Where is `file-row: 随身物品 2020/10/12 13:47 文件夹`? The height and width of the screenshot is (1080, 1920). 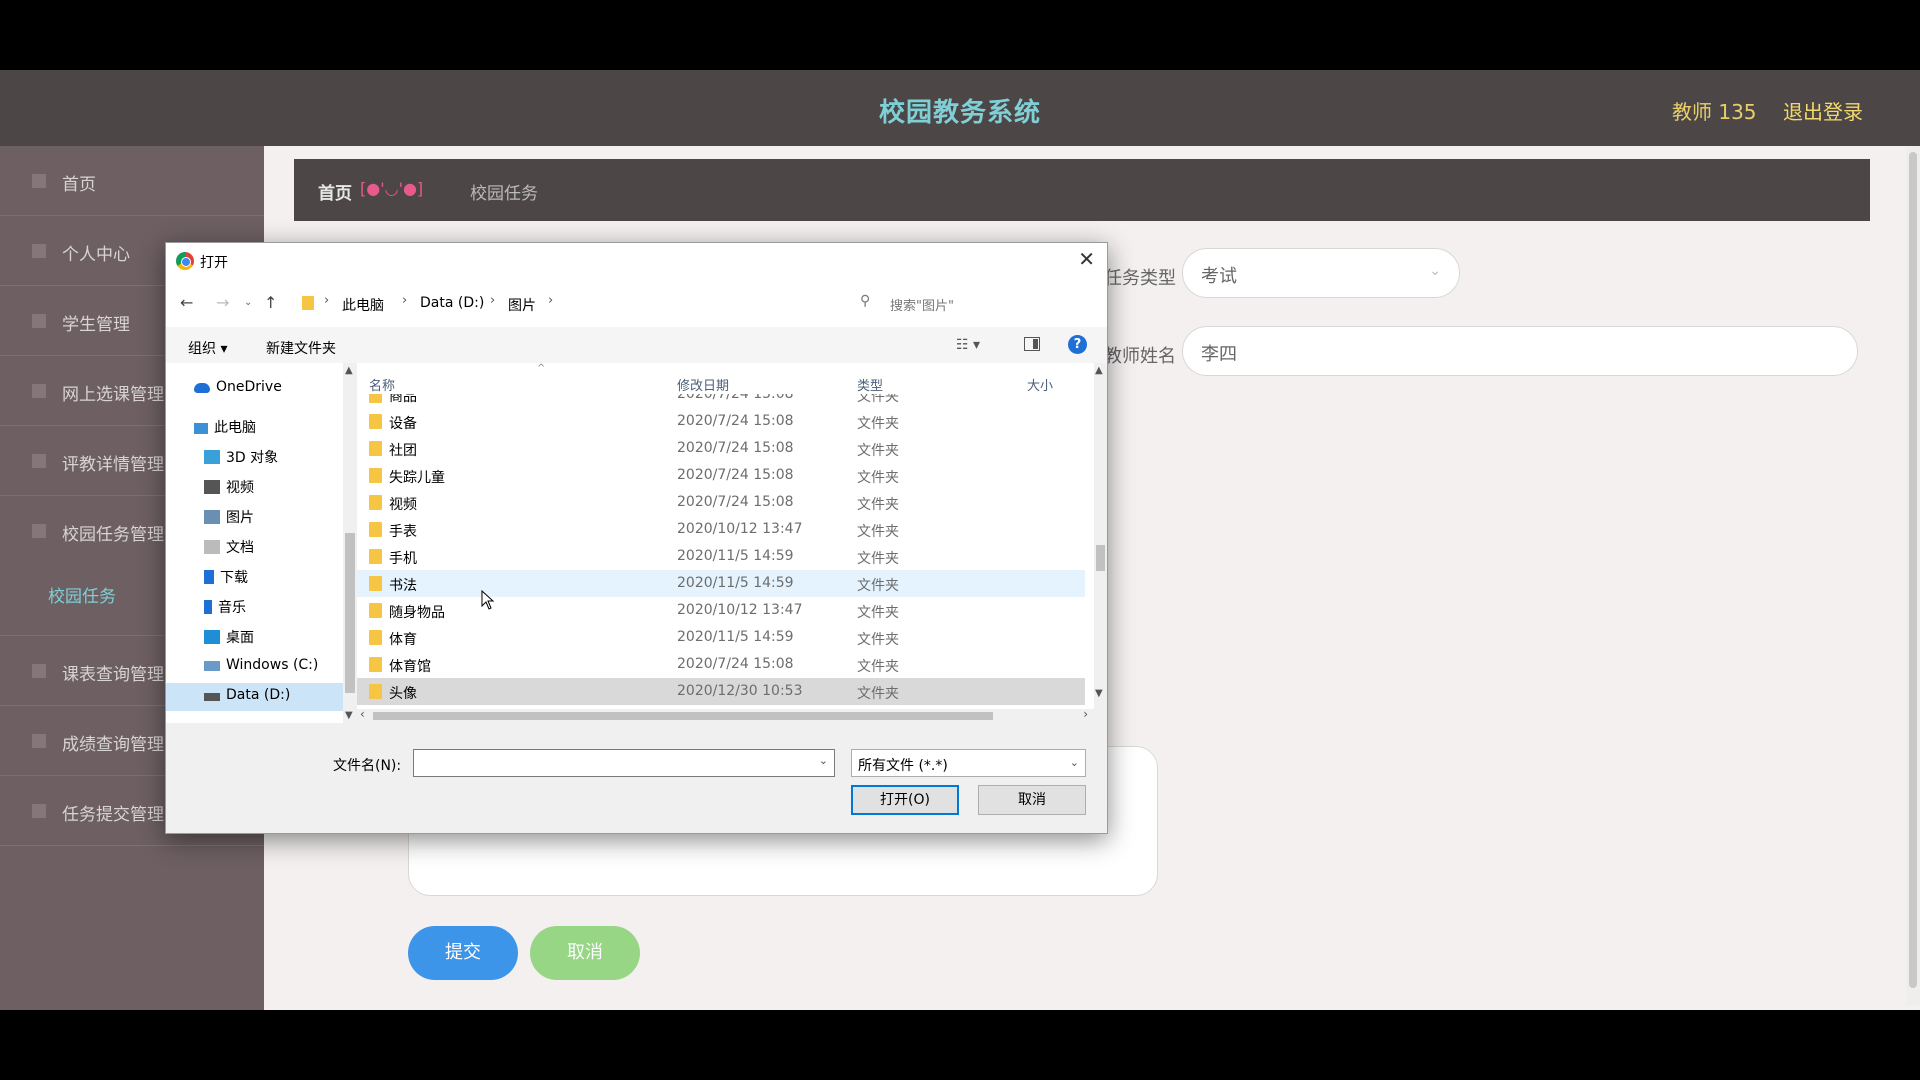
file-row: 随身物品 2020/10/12 13:47 文件夹 is located at coordinates (721, 610).